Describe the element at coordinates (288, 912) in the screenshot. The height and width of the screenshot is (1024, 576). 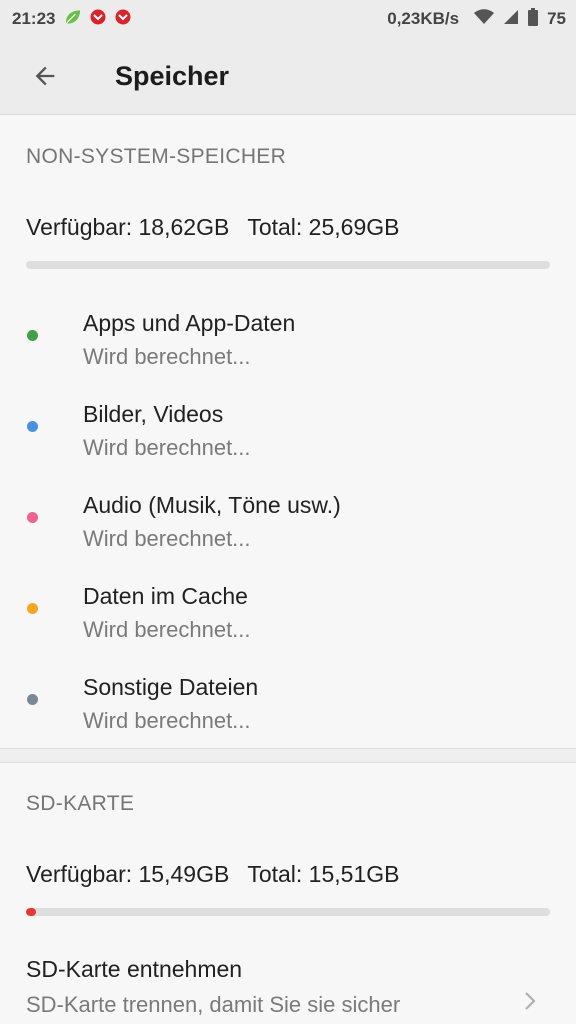
I see `sd-storage-bar` at that location.